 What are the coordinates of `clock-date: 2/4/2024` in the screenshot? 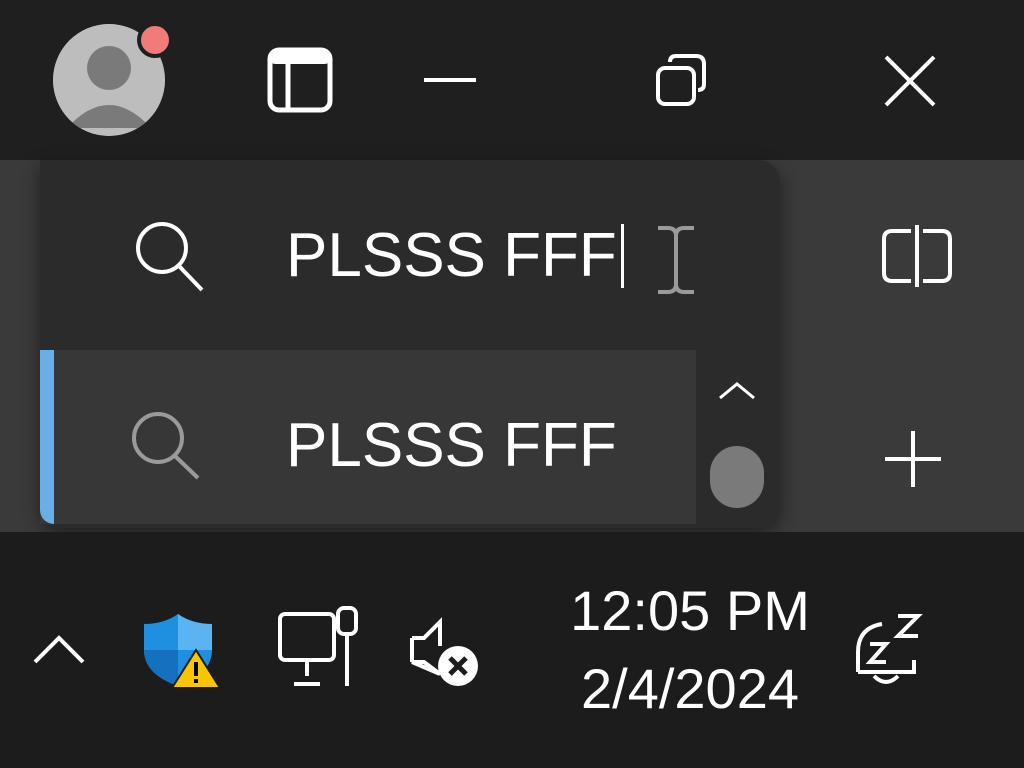 It's located at (690, 688).